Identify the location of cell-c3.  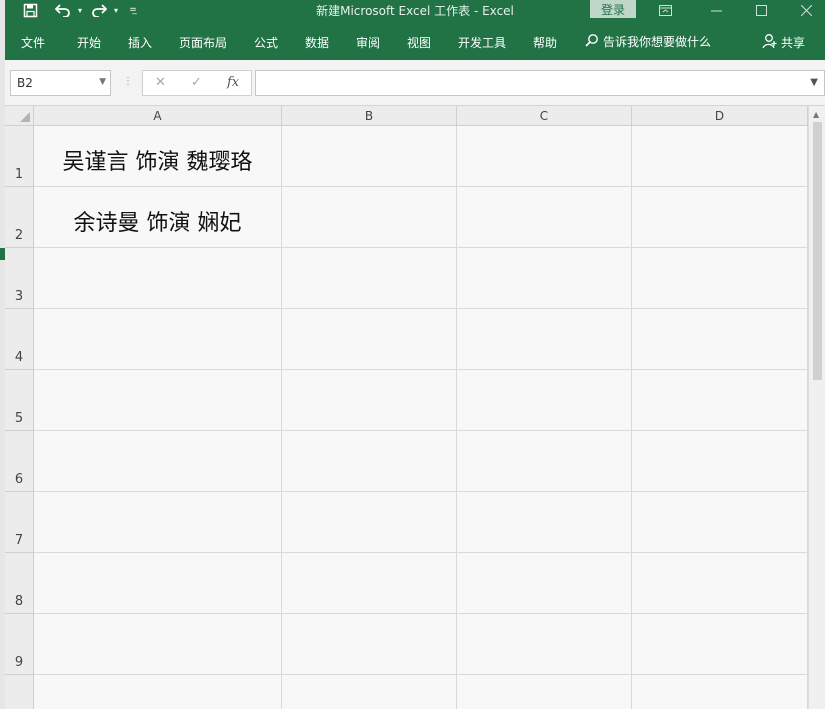
(544, 278).